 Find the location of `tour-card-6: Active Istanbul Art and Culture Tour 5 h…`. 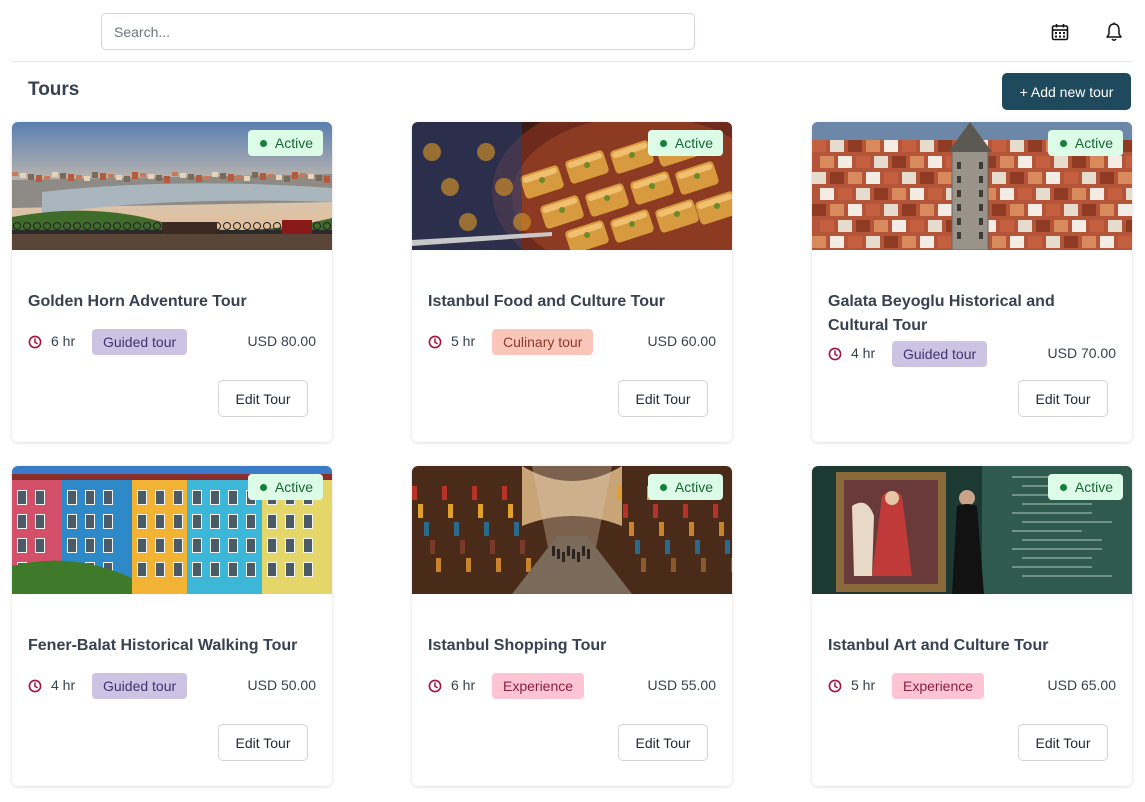

tour-card-6: Active Istanbul Art and Culture Tour 5 h… is located at coordinates (972, 626).